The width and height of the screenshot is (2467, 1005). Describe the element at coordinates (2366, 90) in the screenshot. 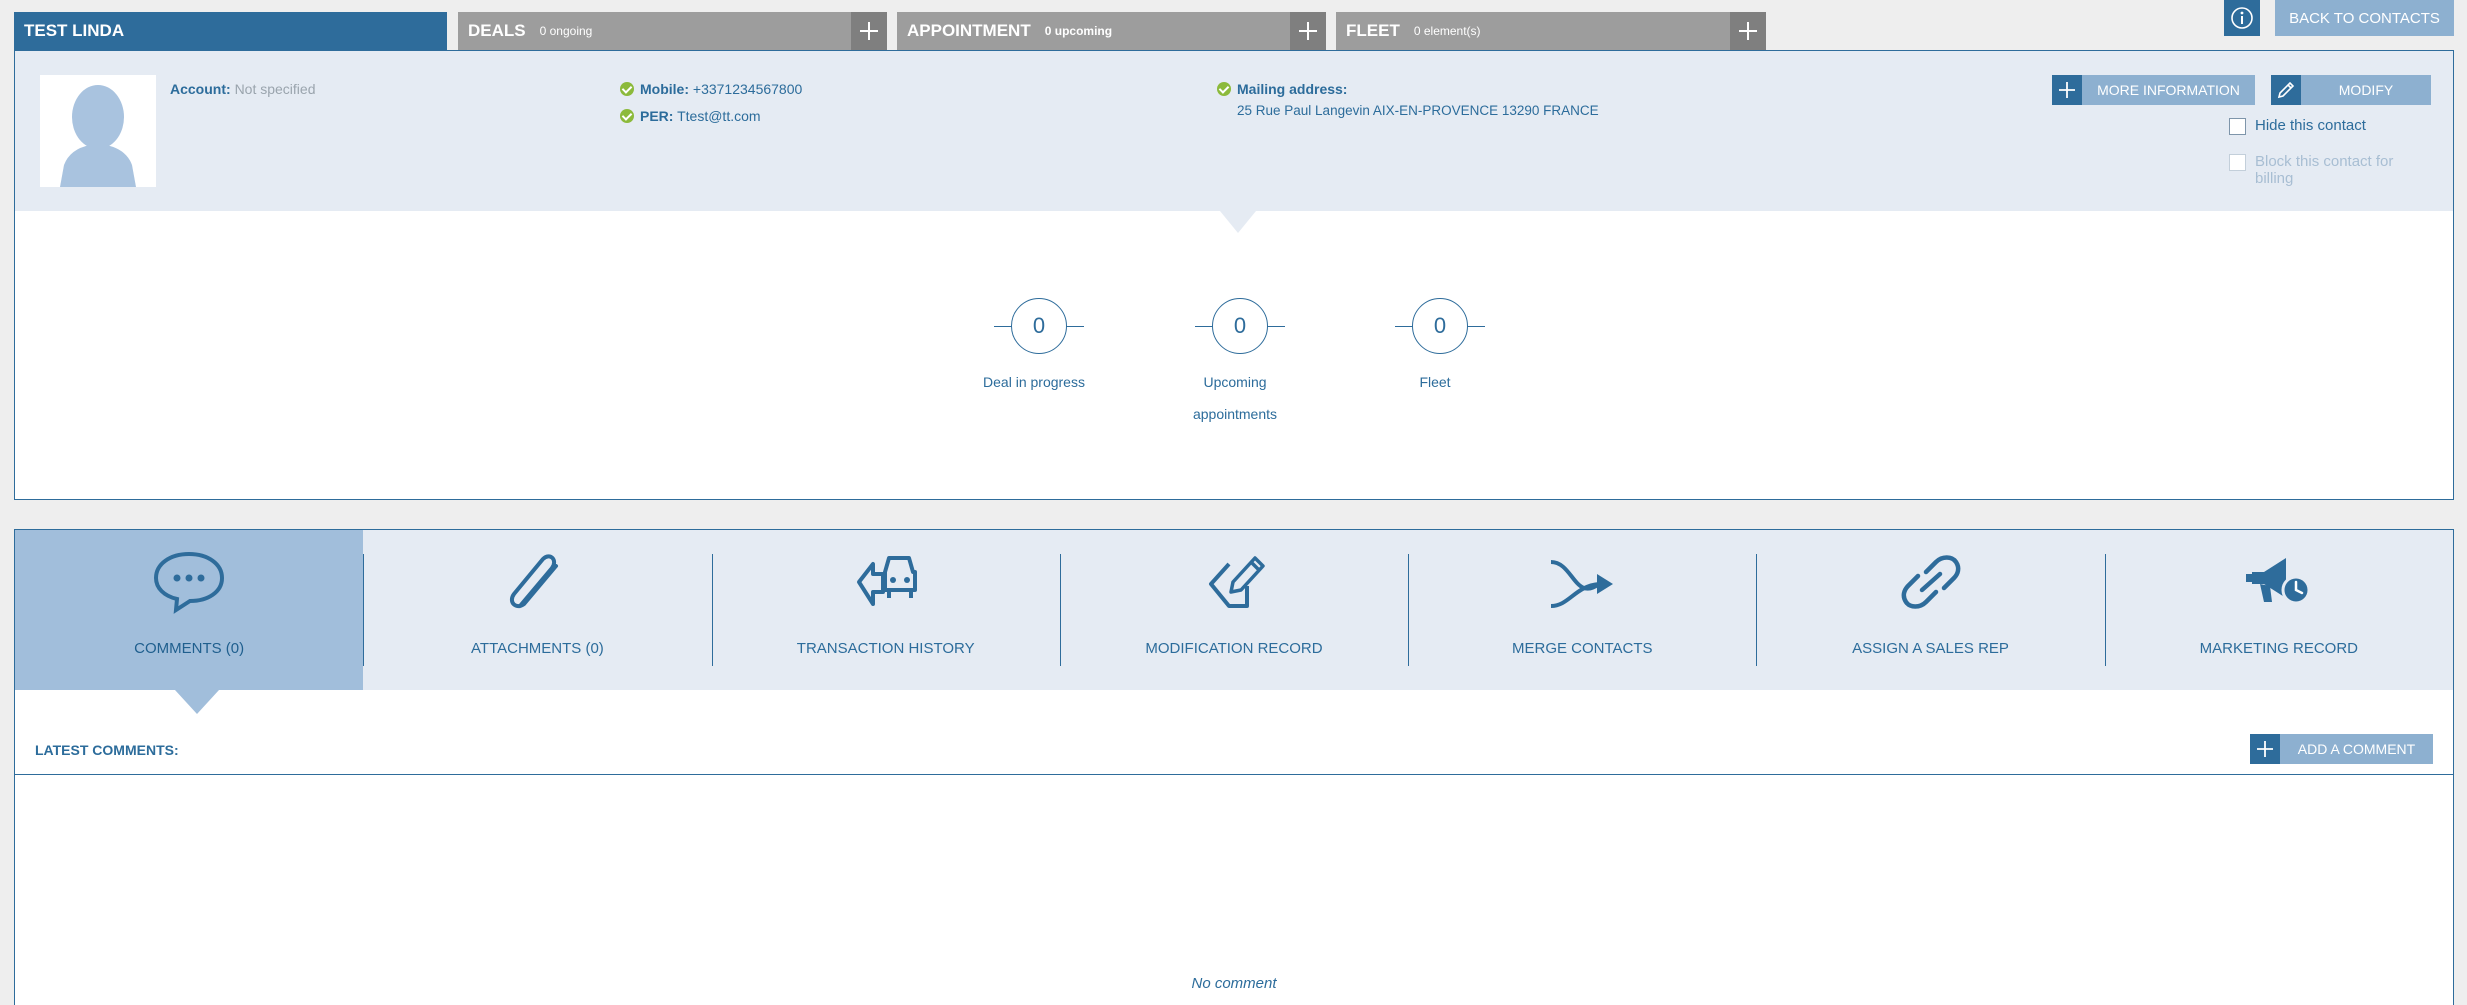

I see `modify-label: MODIFY` at that location.